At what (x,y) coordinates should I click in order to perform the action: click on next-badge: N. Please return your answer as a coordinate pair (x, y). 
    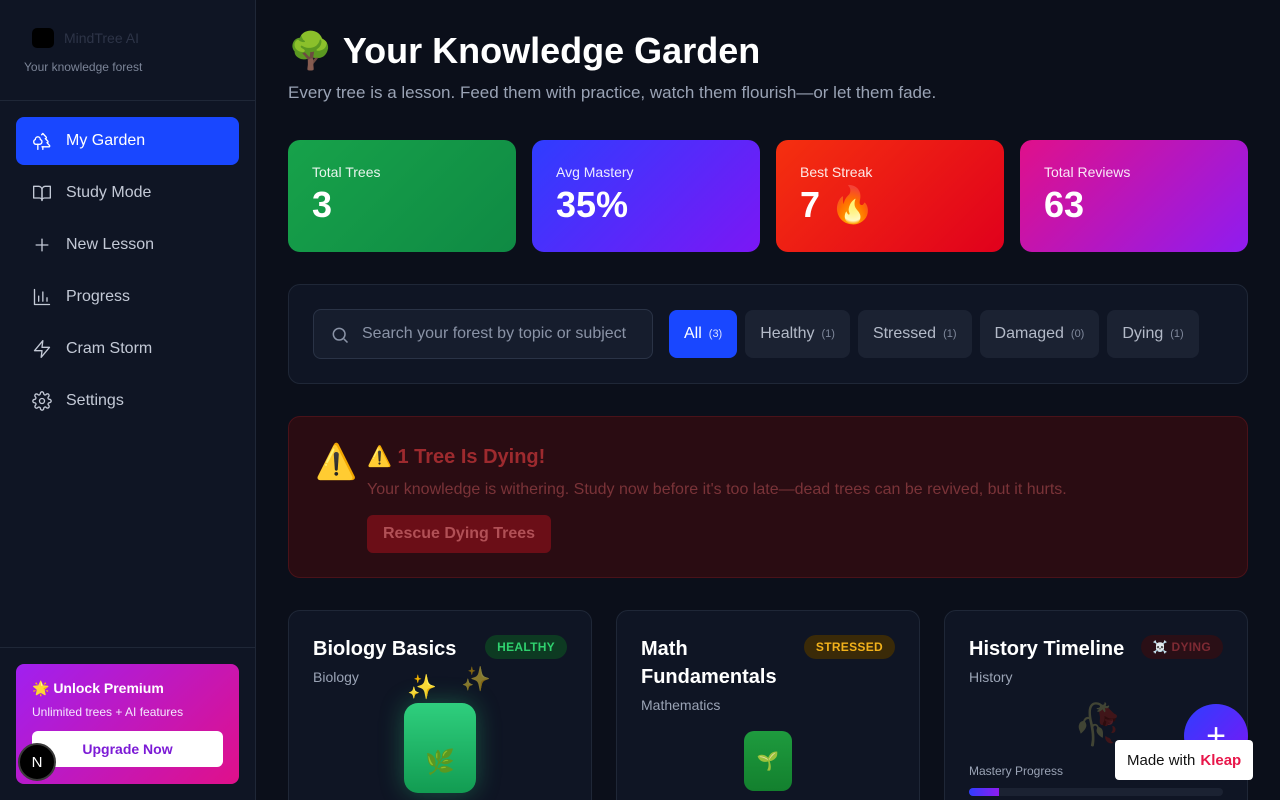
    Looking at the image, I should click on (37, 762).